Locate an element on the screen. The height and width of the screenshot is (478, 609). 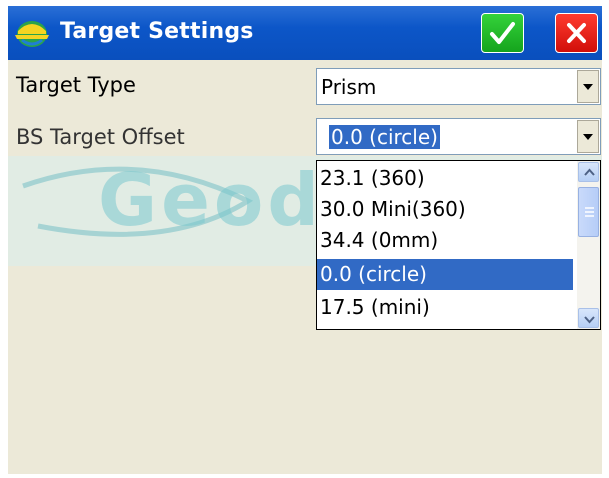
dropdown-option: 17.5 (mini) is located at coordinates (445, 307).